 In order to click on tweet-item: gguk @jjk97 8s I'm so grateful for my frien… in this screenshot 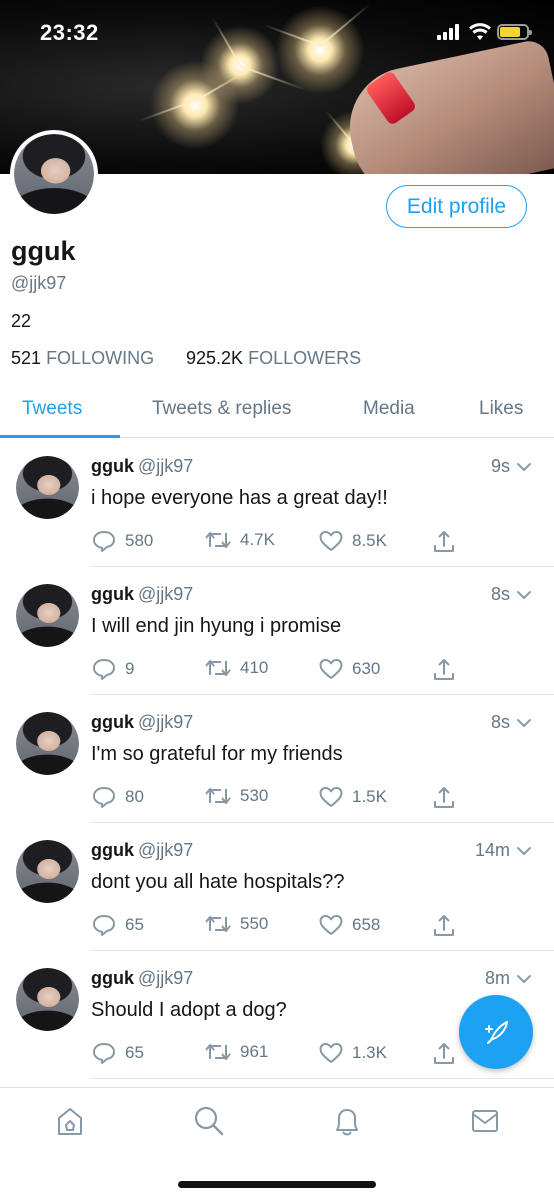, I will do `click(277, 759)`.